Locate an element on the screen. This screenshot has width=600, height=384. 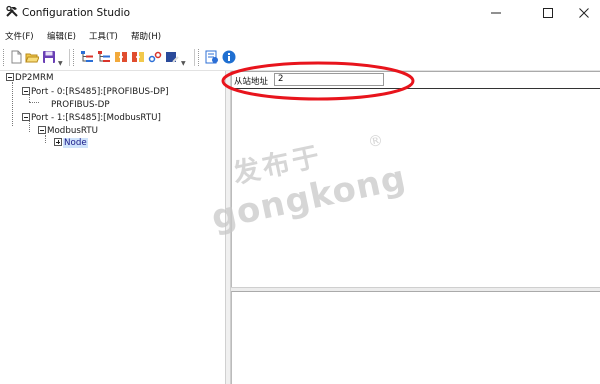
minimize-button is located at coordinates (496, 13).